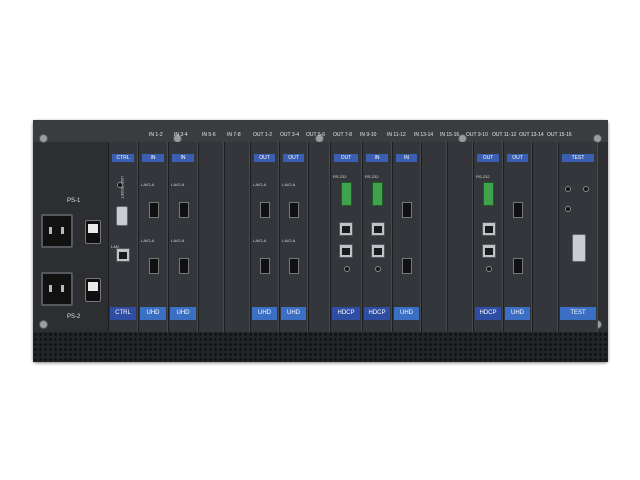  I want to click on slot-label: IN 3-4, so click(181, 135).